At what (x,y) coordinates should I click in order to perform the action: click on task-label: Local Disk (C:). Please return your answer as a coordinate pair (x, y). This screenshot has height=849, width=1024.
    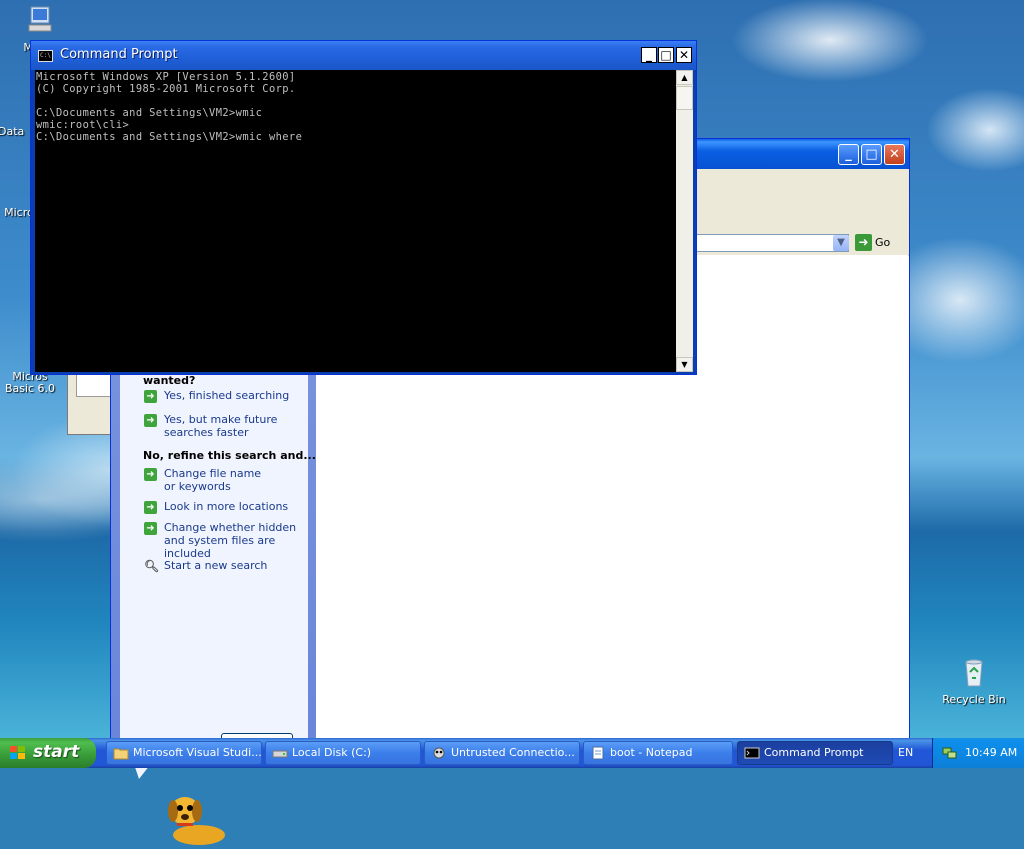
    Looking at the image, I should click on (332, 752).